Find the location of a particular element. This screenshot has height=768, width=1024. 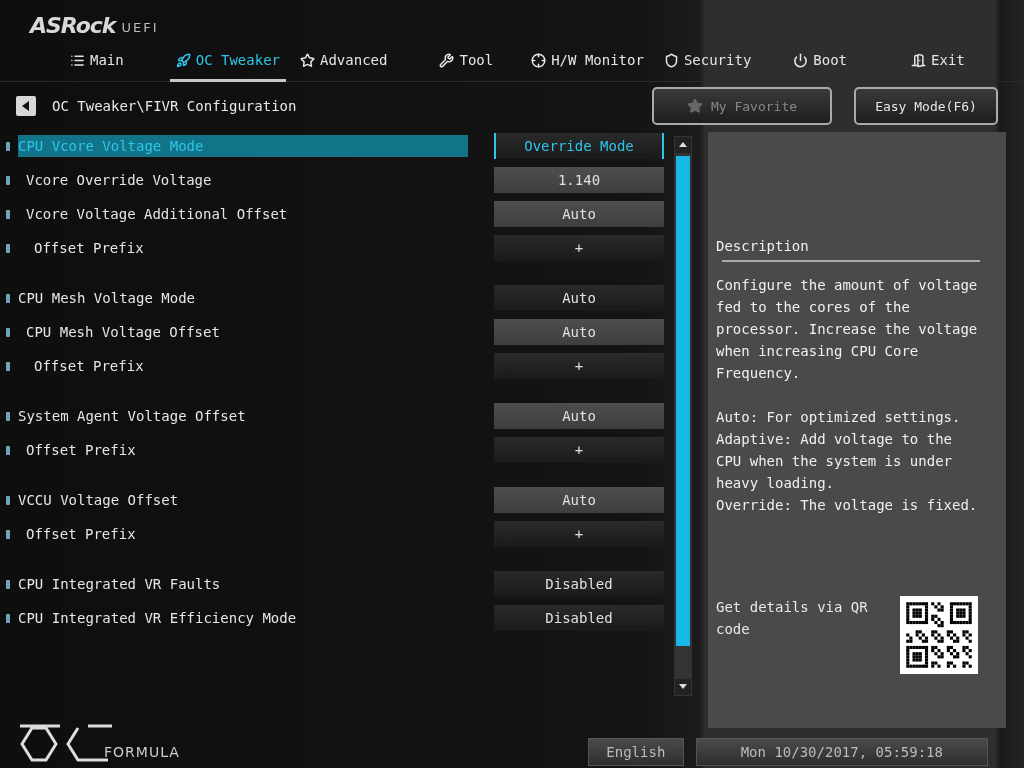

setting-label: CPU Mesh Voltage Offset is located at coordinates (243, 332).